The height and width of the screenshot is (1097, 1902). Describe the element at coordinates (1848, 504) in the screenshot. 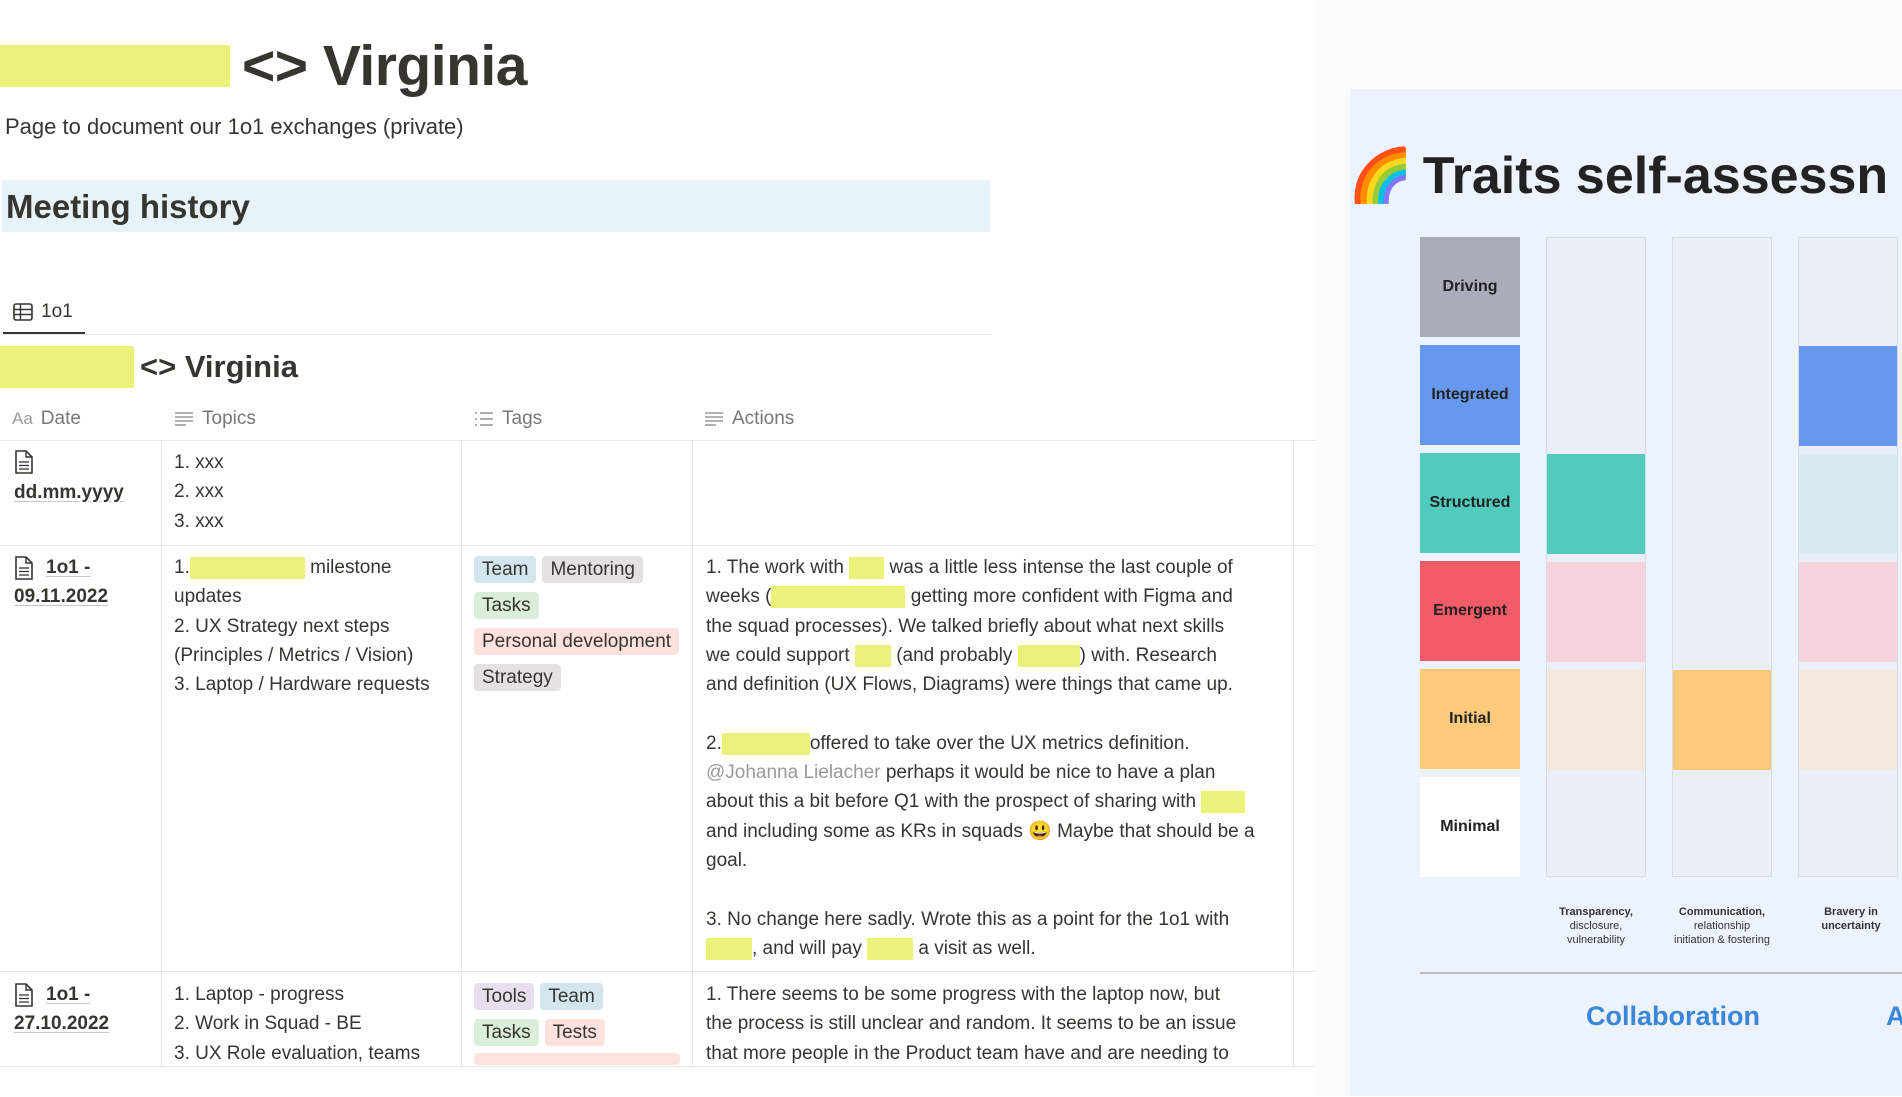

I see `below-level-block` at that location.